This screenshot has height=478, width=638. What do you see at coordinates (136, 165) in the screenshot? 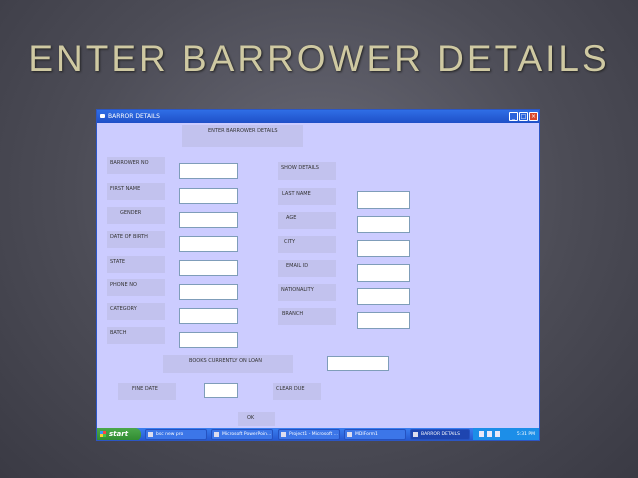
I see `barrower-no-label: BARROWER NO` at bounding box center [136, 165].